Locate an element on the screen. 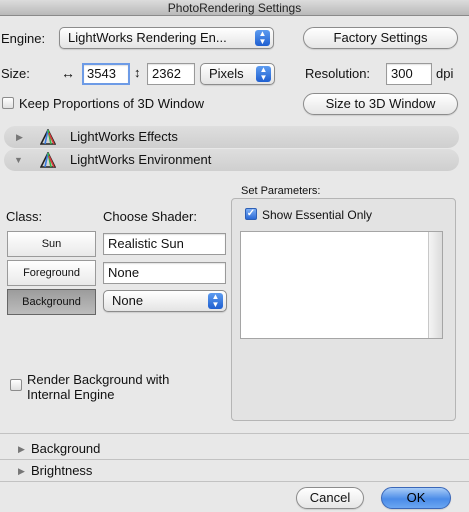  render-background-label-line2: Internal Engine is located at coordinates (71, 394).